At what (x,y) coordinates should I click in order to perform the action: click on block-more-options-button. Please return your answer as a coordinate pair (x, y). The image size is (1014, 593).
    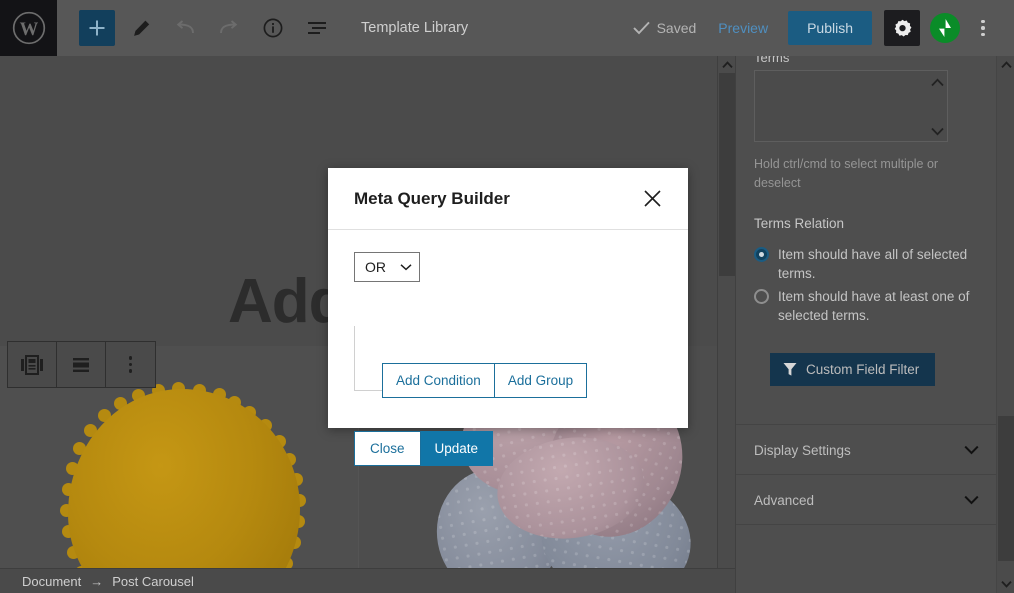
    Looking at the image, I should click on (130, 364).